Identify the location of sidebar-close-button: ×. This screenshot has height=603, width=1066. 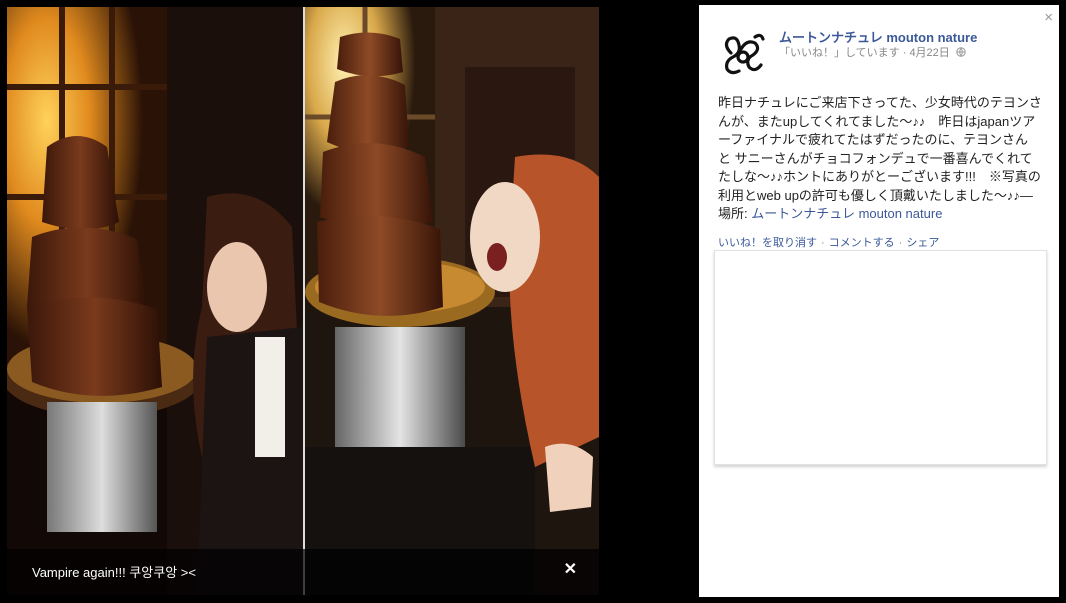
(1048, 17).